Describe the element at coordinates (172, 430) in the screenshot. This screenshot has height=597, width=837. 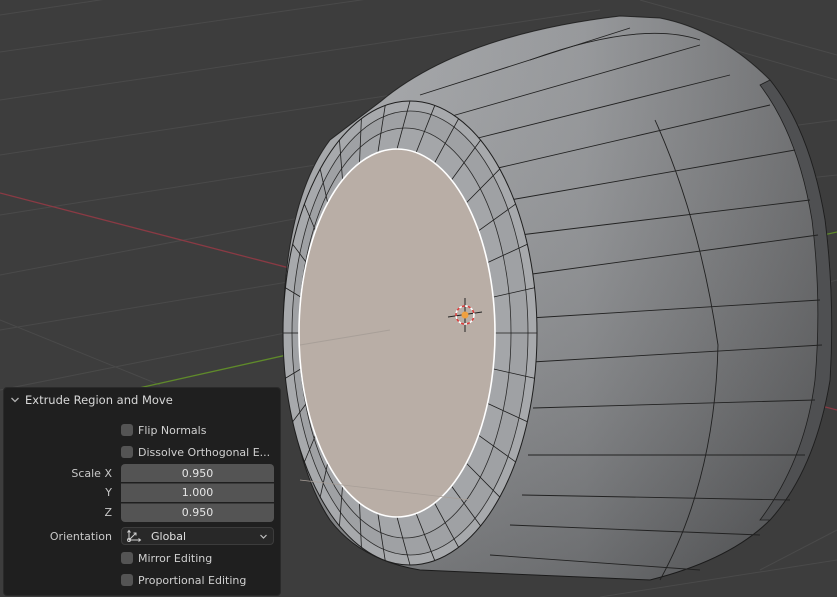
I see `flip-normals-label: Flip Normals` at that location.